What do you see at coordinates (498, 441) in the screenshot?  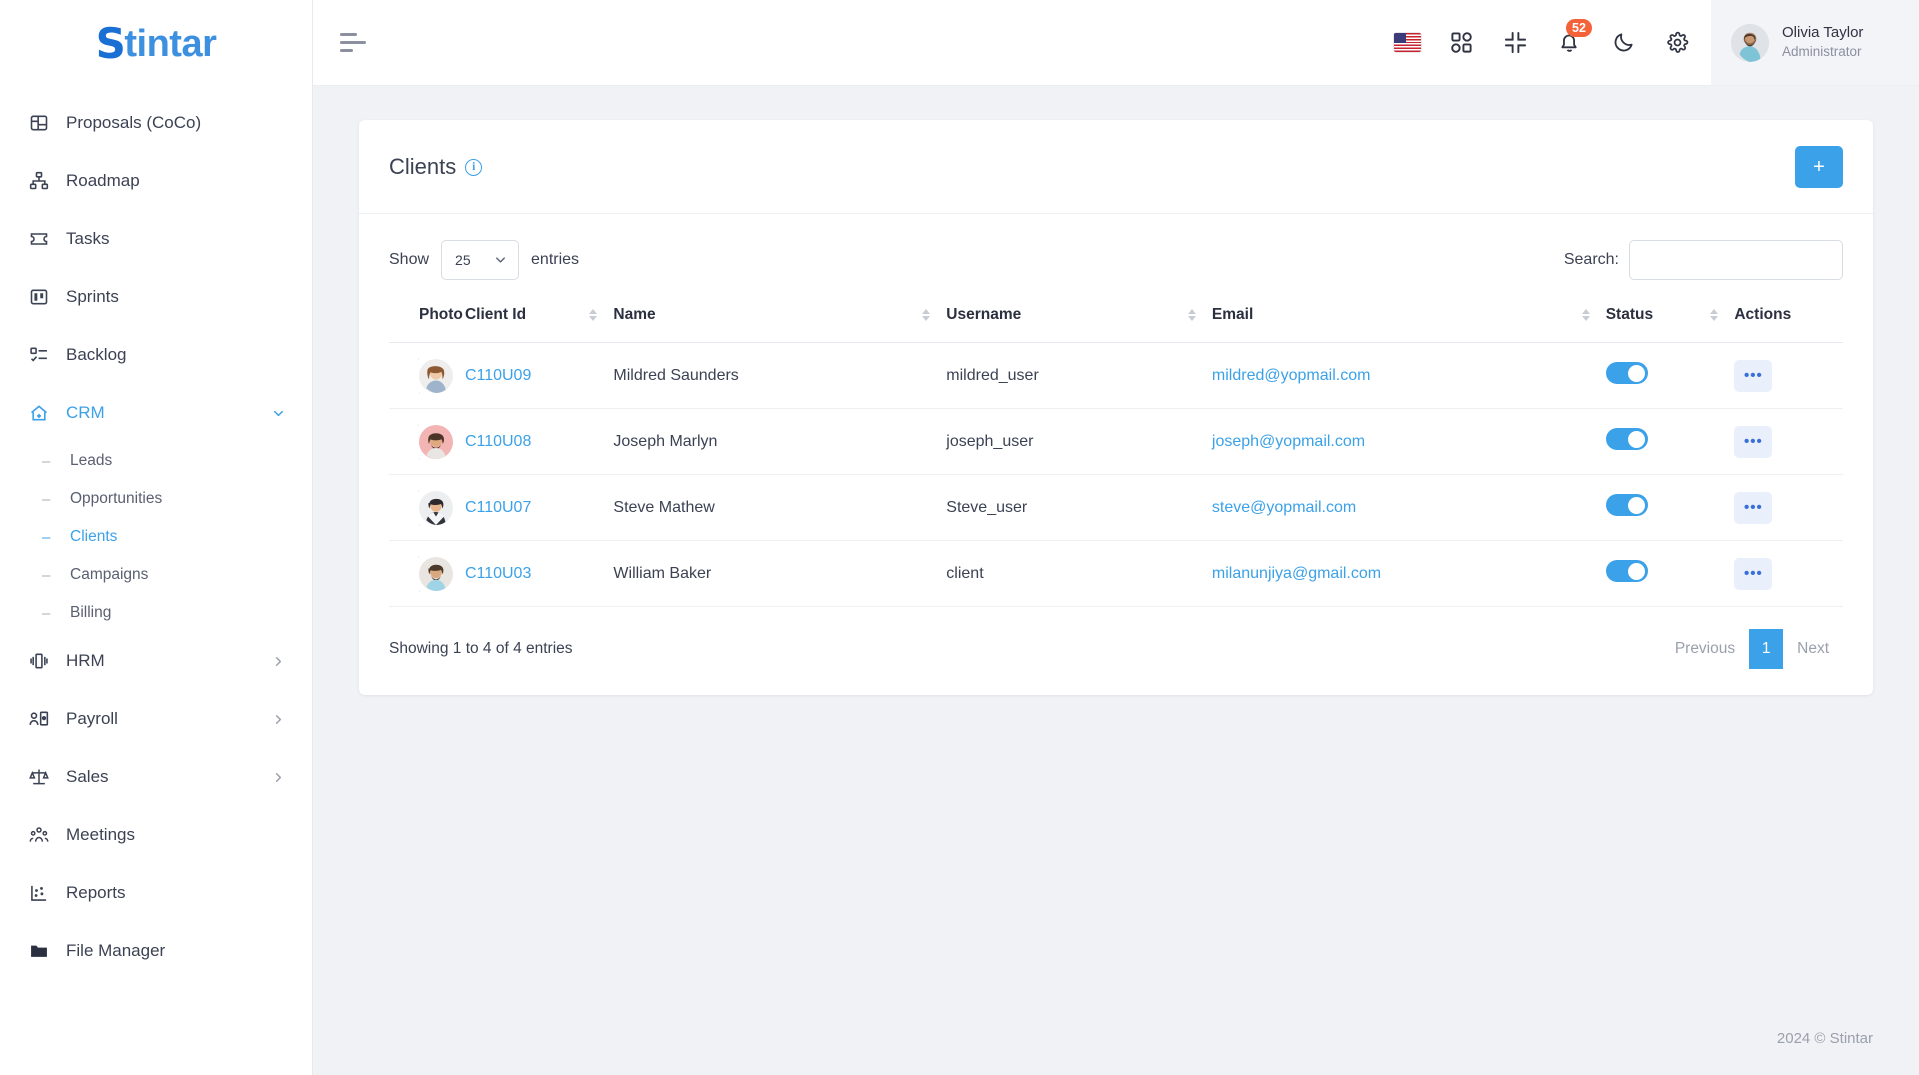 I see `client-id-link: C110U08` at bounding box center [498, 441].